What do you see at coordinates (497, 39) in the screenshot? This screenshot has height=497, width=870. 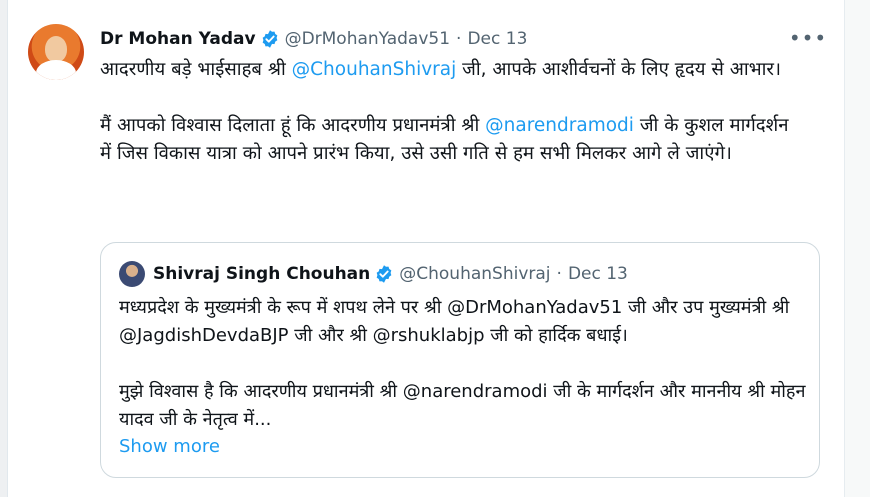 I see `tweet-date: Dec 13` at bounding box center [497, 39].